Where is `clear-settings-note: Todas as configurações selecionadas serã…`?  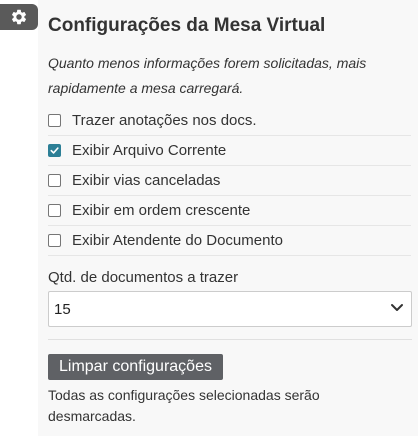
clear-settings-note: Todas as configurações selecionadas serã… is located at coordinates (184, 405).